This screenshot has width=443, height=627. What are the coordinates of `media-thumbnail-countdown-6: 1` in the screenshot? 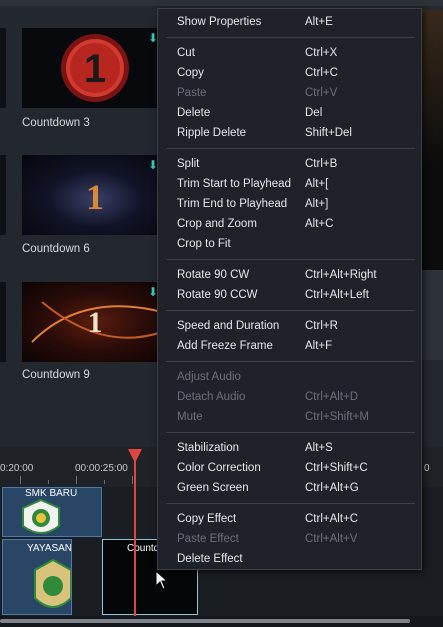 It's located at (95, 195).